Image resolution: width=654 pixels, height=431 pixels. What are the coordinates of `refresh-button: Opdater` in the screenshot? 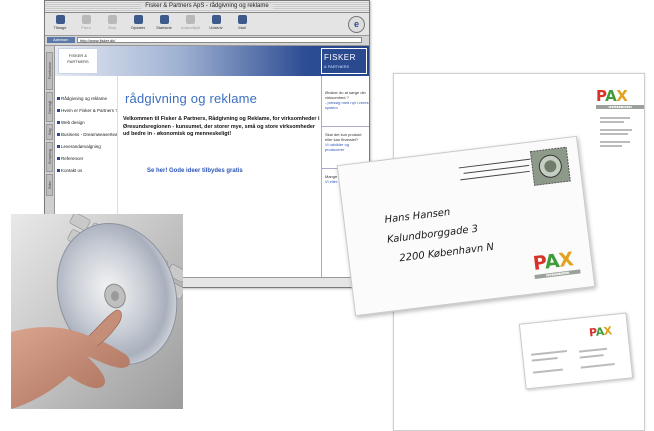 It's located at (138, 22).